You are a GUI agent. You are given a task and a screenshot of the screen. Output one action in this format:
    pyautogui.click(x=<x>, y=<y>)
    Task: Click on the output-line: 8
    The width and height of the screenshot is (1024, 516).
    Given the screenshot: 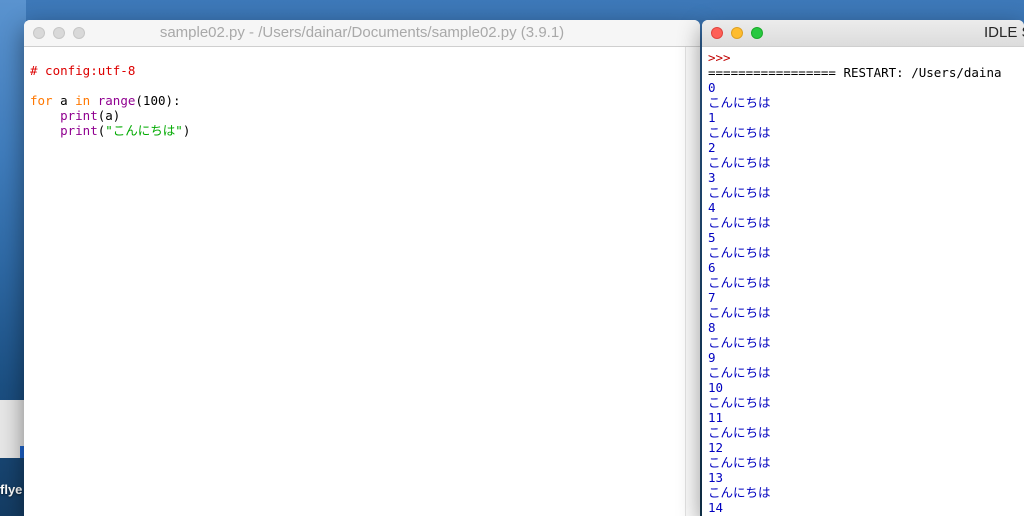 What is the action you would take?
    pyautogui.click(x=712, y=327)
    